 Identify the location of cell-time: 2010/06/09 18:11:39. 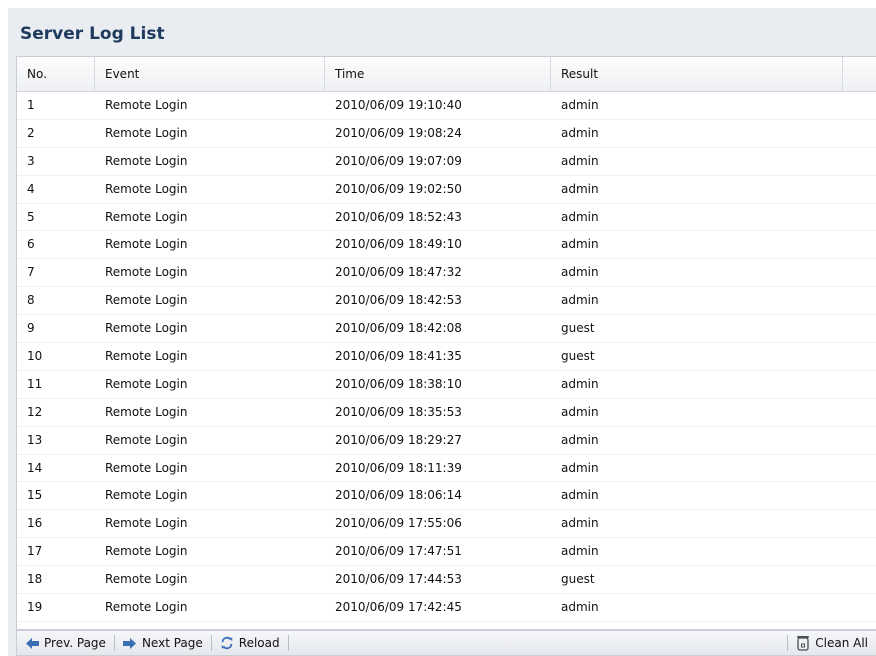
(398, 467).